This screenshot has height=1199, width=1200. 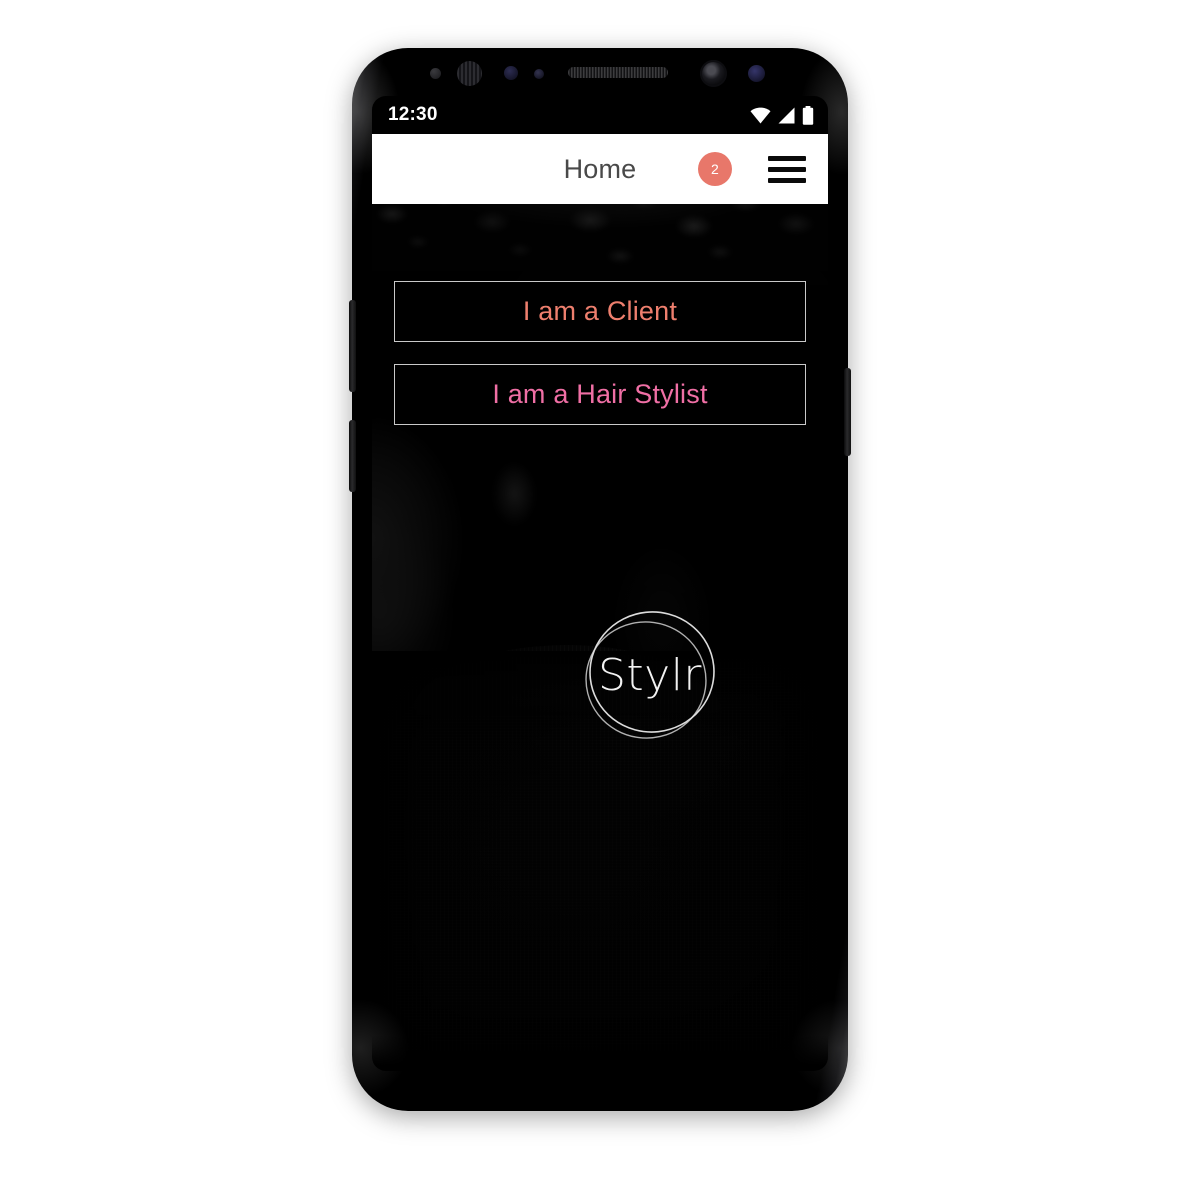 I want to click on screen-bottom-fade, so click(x=600, y=1053).